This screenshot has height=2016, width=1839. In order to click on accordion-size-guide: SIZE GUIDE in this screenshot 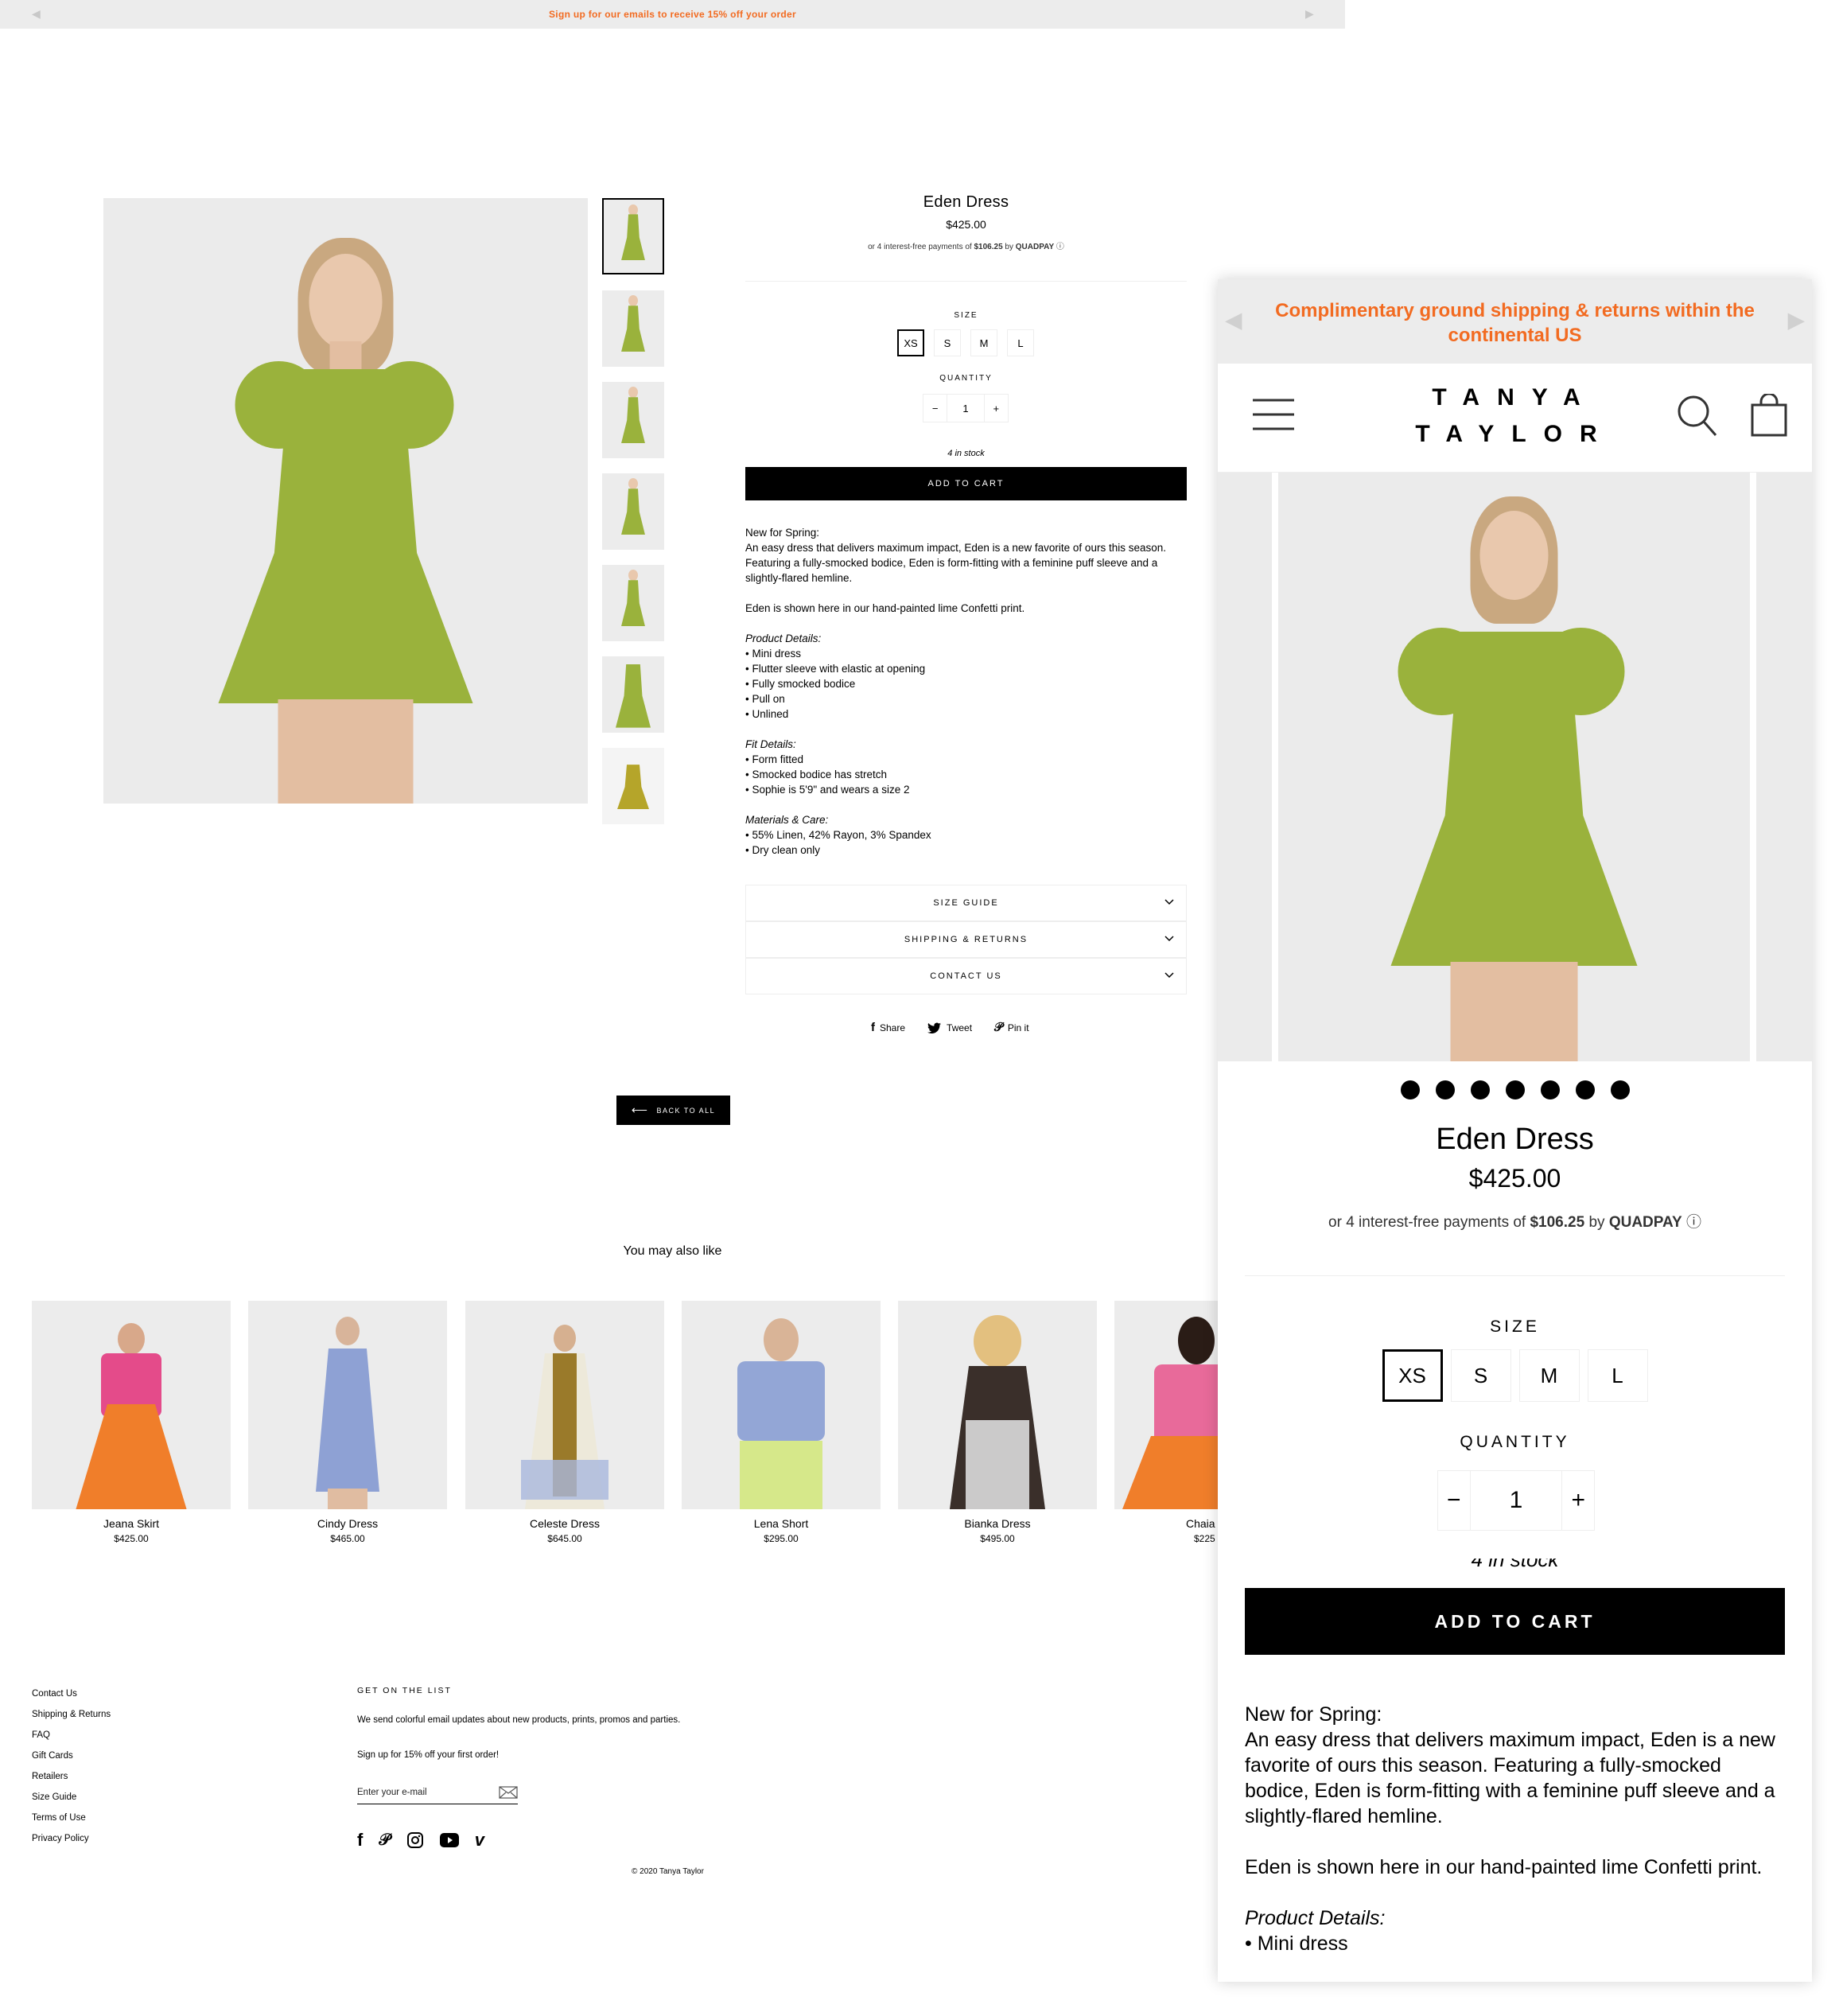, I will do `click(966, 903)`.